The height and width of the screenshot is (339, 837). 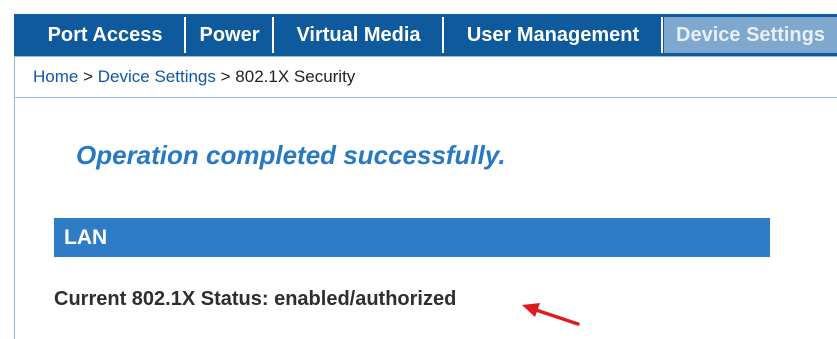 What do you see at coordinates (365, 299) in the screenshot?
I see `status-value: enabled/authorized` at bounding box center [365, 299].